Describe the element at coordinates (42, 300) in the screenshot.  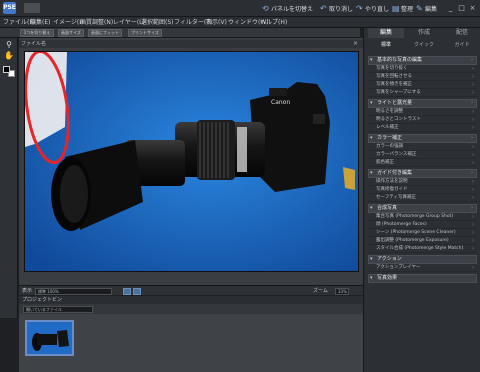
I see `project-bin-label: プロジェクトビン` at that location.